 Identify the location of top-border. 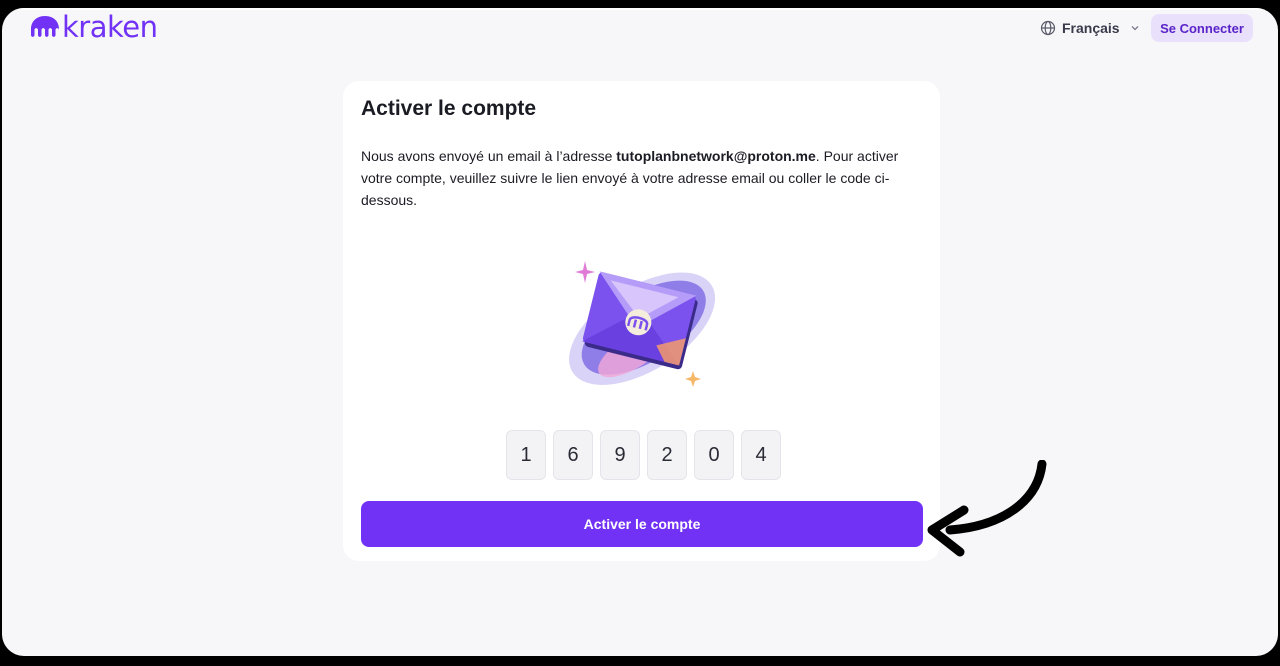
(640, 9).